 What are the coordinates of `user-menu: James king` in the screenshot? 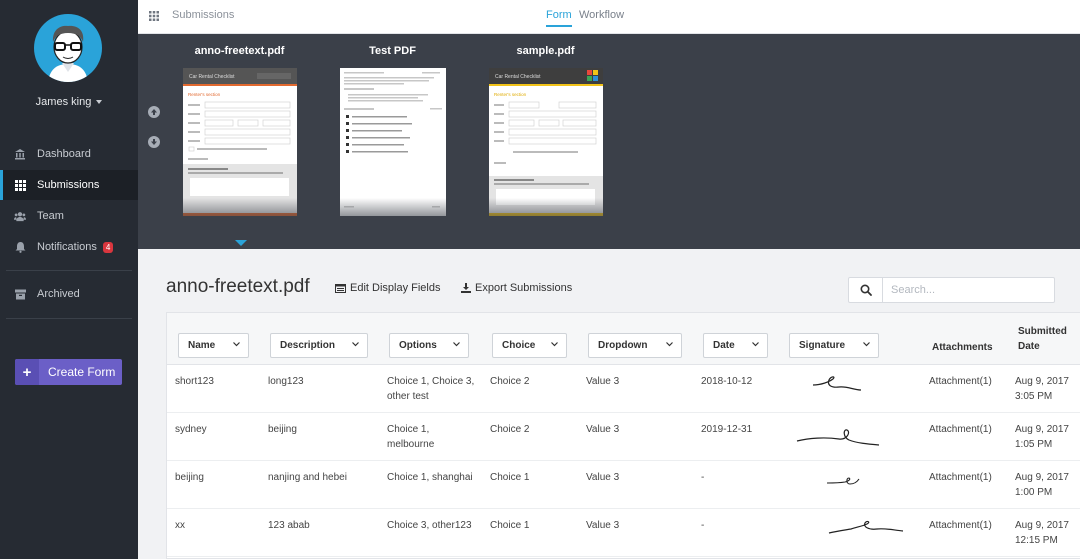 It's located at (69, 102).